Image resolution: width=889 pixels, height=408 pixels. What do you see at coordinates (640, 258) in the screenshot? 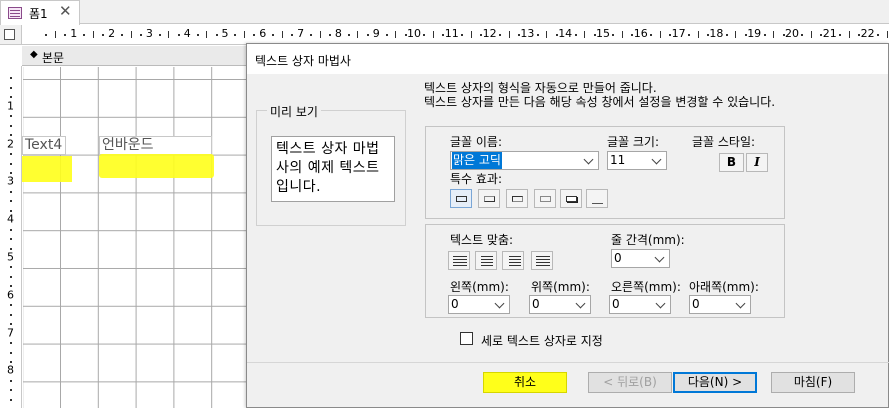
I see `line-spacing-select: 0` at bounding box center [640, 258].